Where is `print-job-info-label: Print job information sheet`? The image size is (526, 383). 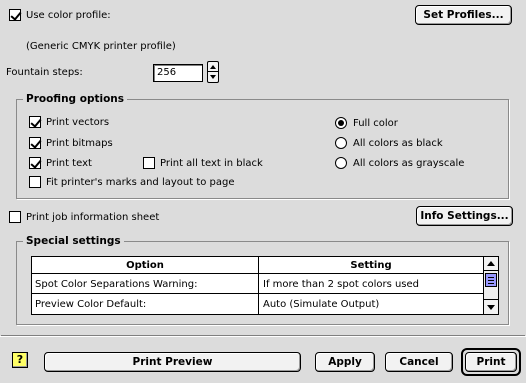 print-job-info-label: Print job information sheet is located at coordinates (93, 217).